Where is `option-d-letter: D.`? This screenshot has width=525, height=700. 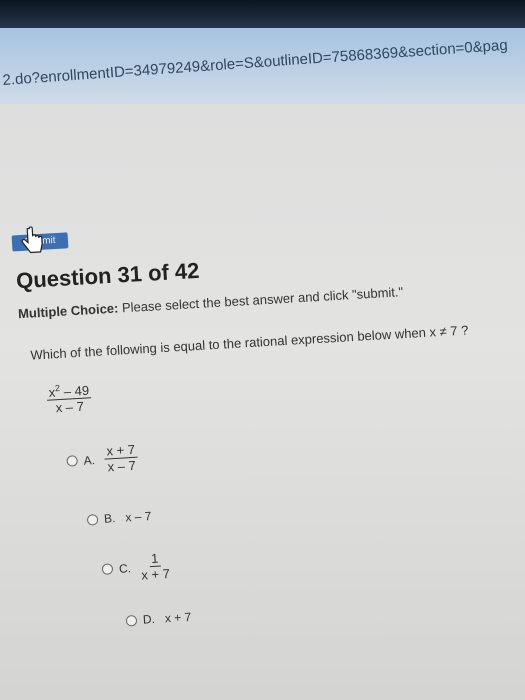 option-d-letter: D. is located at coordinates (149, 619).